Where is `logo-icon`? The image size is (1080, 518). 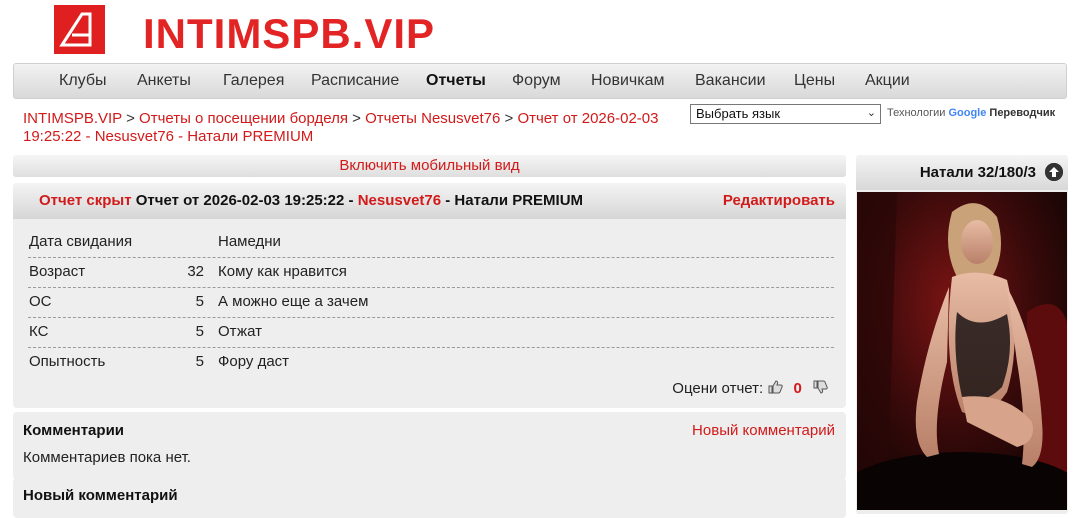
logo-icon is located at coordinates (79, 29).